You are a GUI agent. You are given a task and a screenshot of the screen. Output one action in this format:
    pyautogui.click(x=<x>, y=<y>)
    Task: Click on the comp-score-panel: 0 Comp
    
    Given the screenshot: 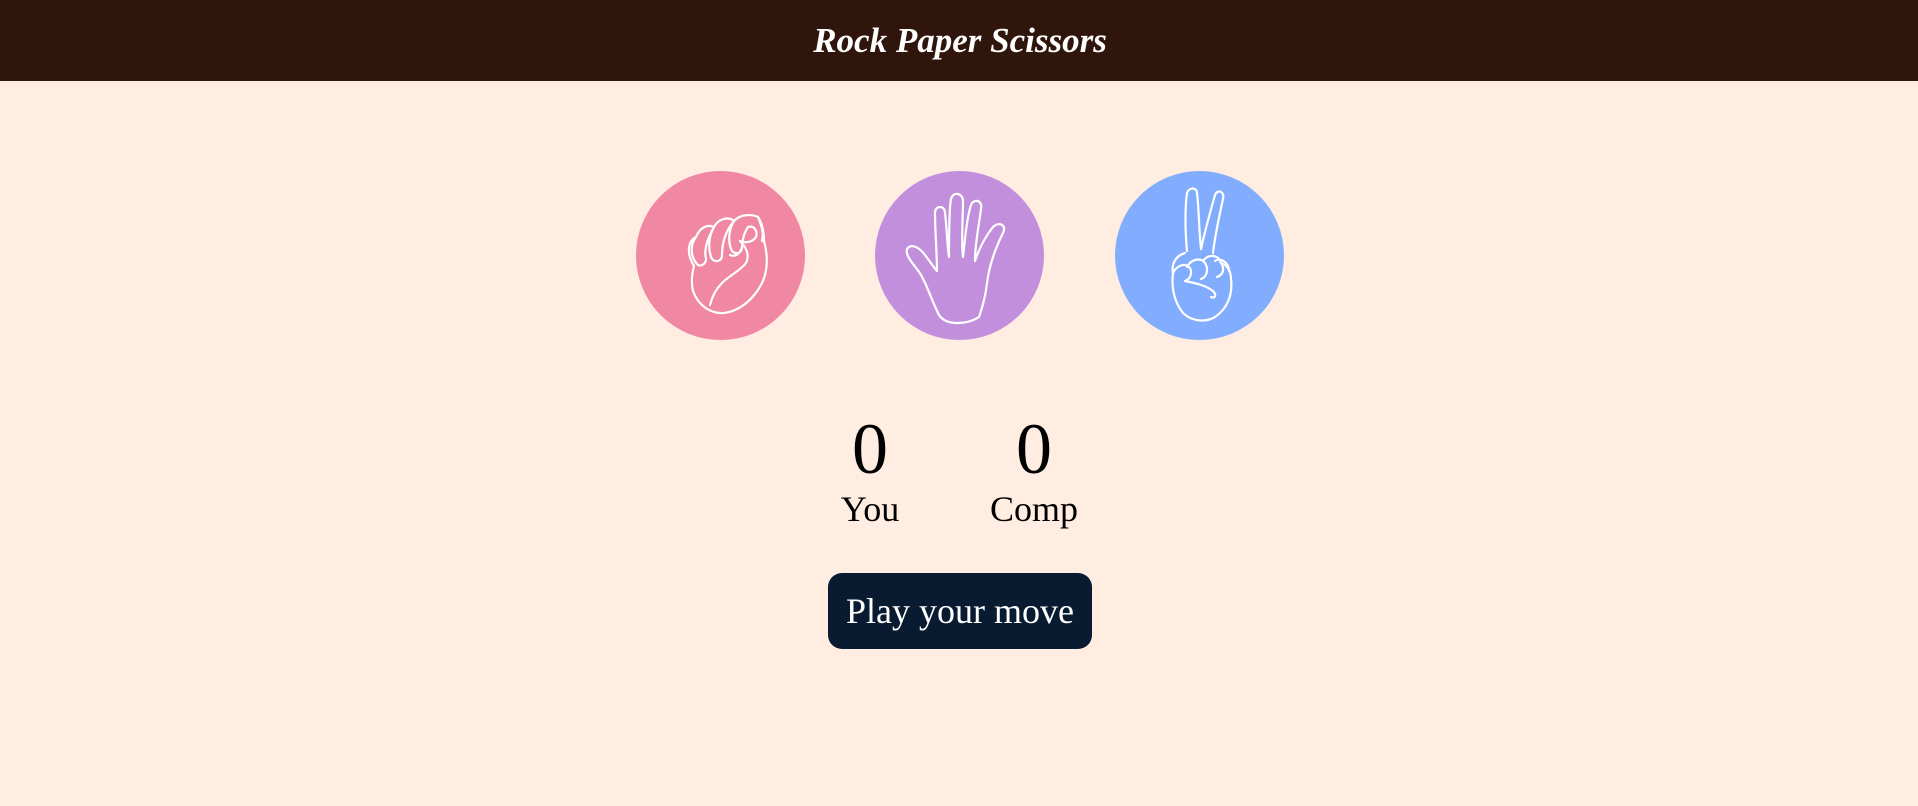 What is the action you would take?
    pyautogui.click(x=1034, y=469)
    